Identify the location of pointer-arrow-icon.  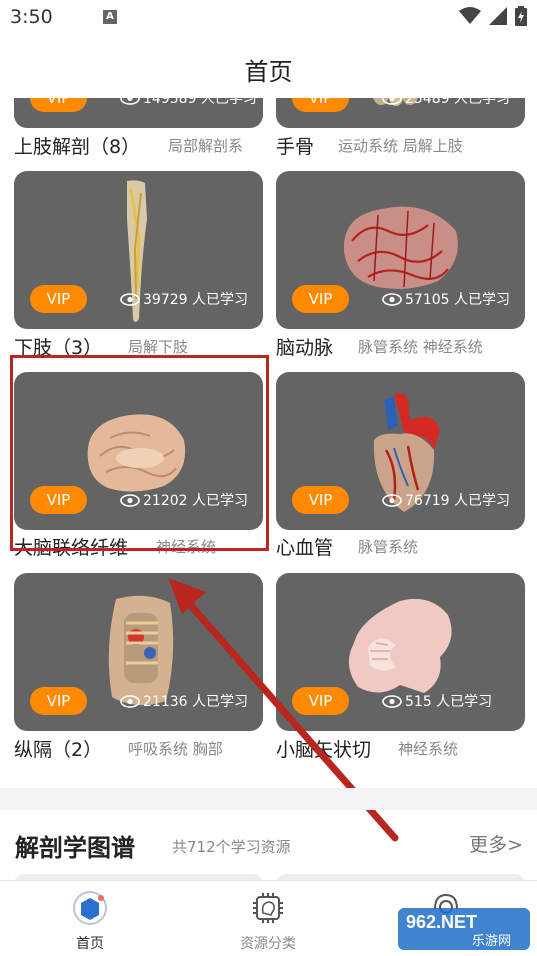
(283, 710).